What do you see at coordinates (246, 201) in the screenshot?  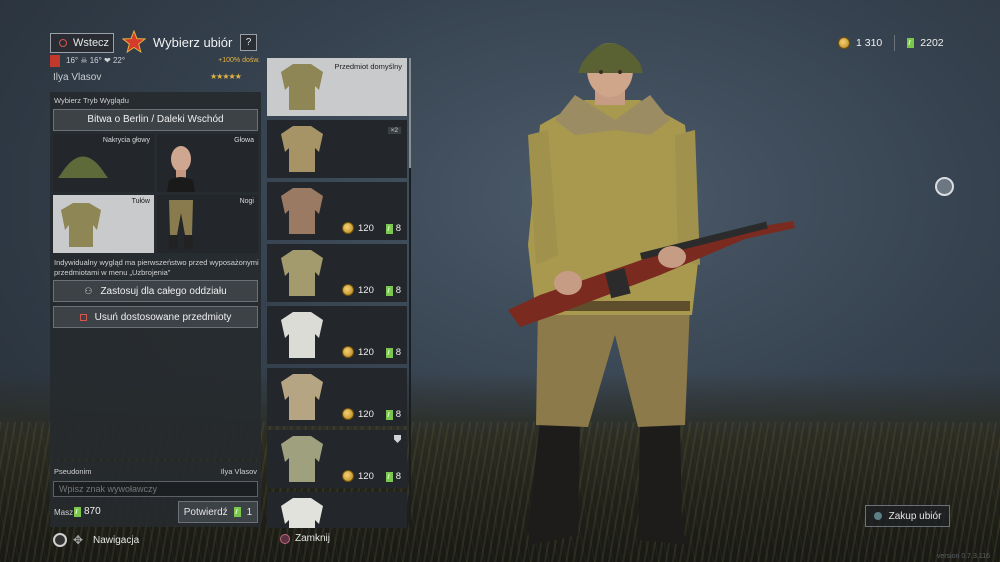 I see `slot-label: Nogi` at bounding box center [246, 201].